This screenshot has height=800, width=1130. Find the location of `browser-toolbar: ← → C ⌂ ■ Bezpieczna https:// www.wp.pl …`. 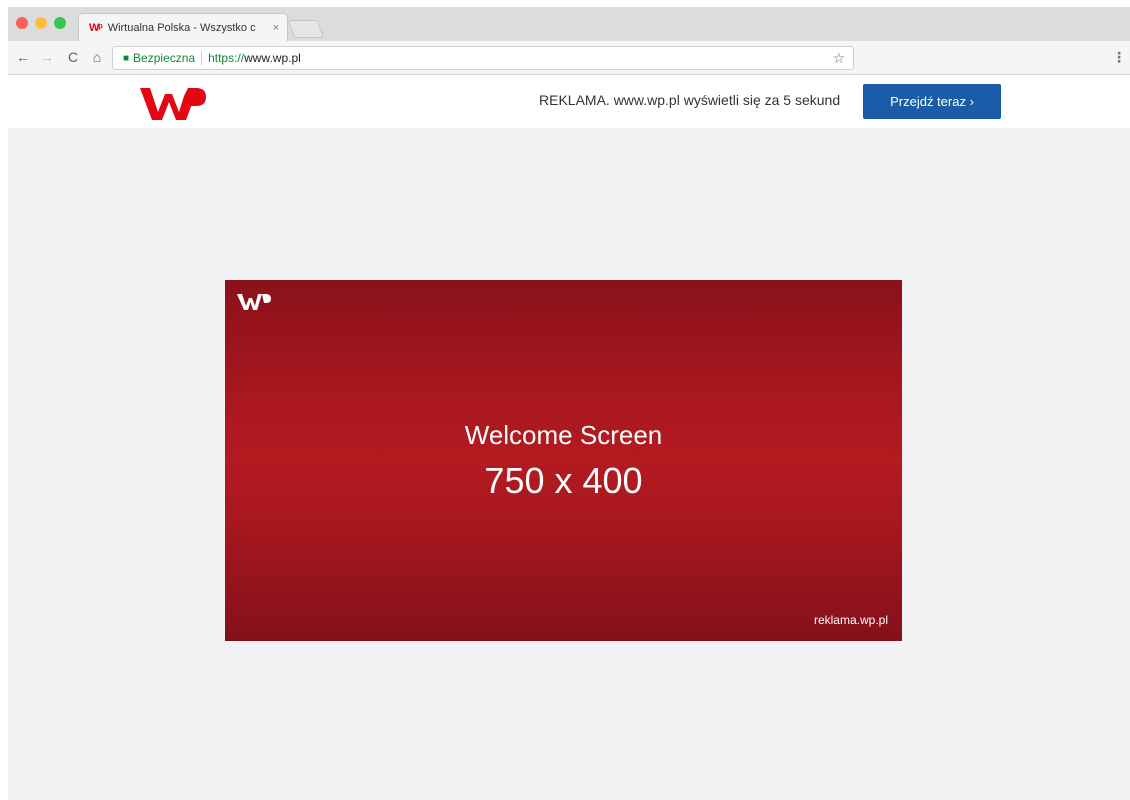

browser-toolbar: ← → C ⌂ ■ Bezpieczna https:// www.wp.pl … is located at coordinates (569, 58).